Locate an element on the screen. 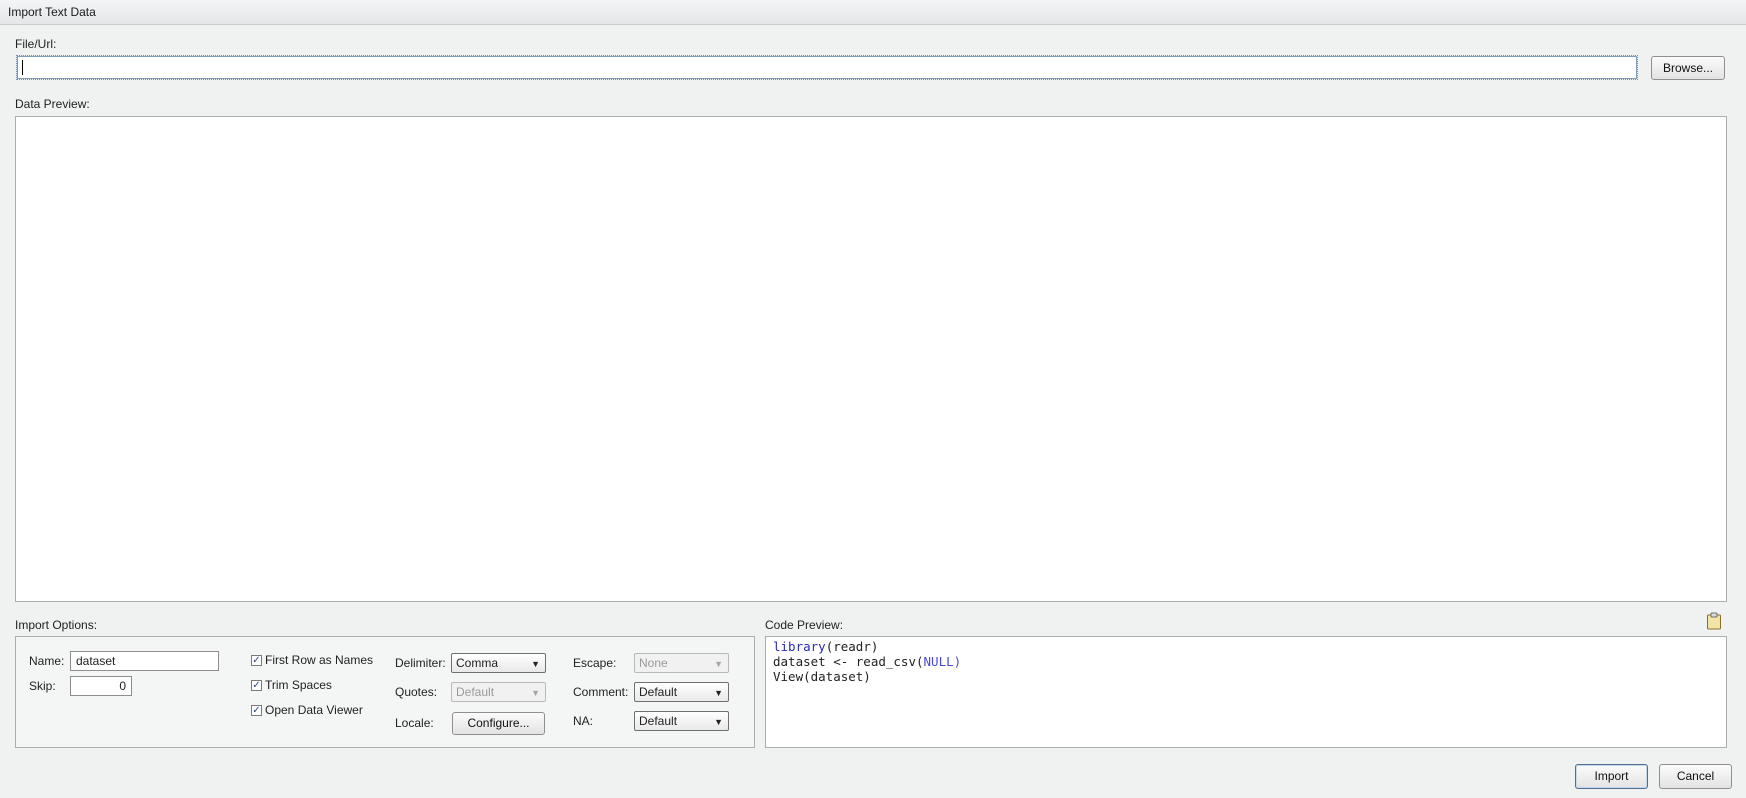  escape-select: None ▼ is located at coordinates (681, 663).